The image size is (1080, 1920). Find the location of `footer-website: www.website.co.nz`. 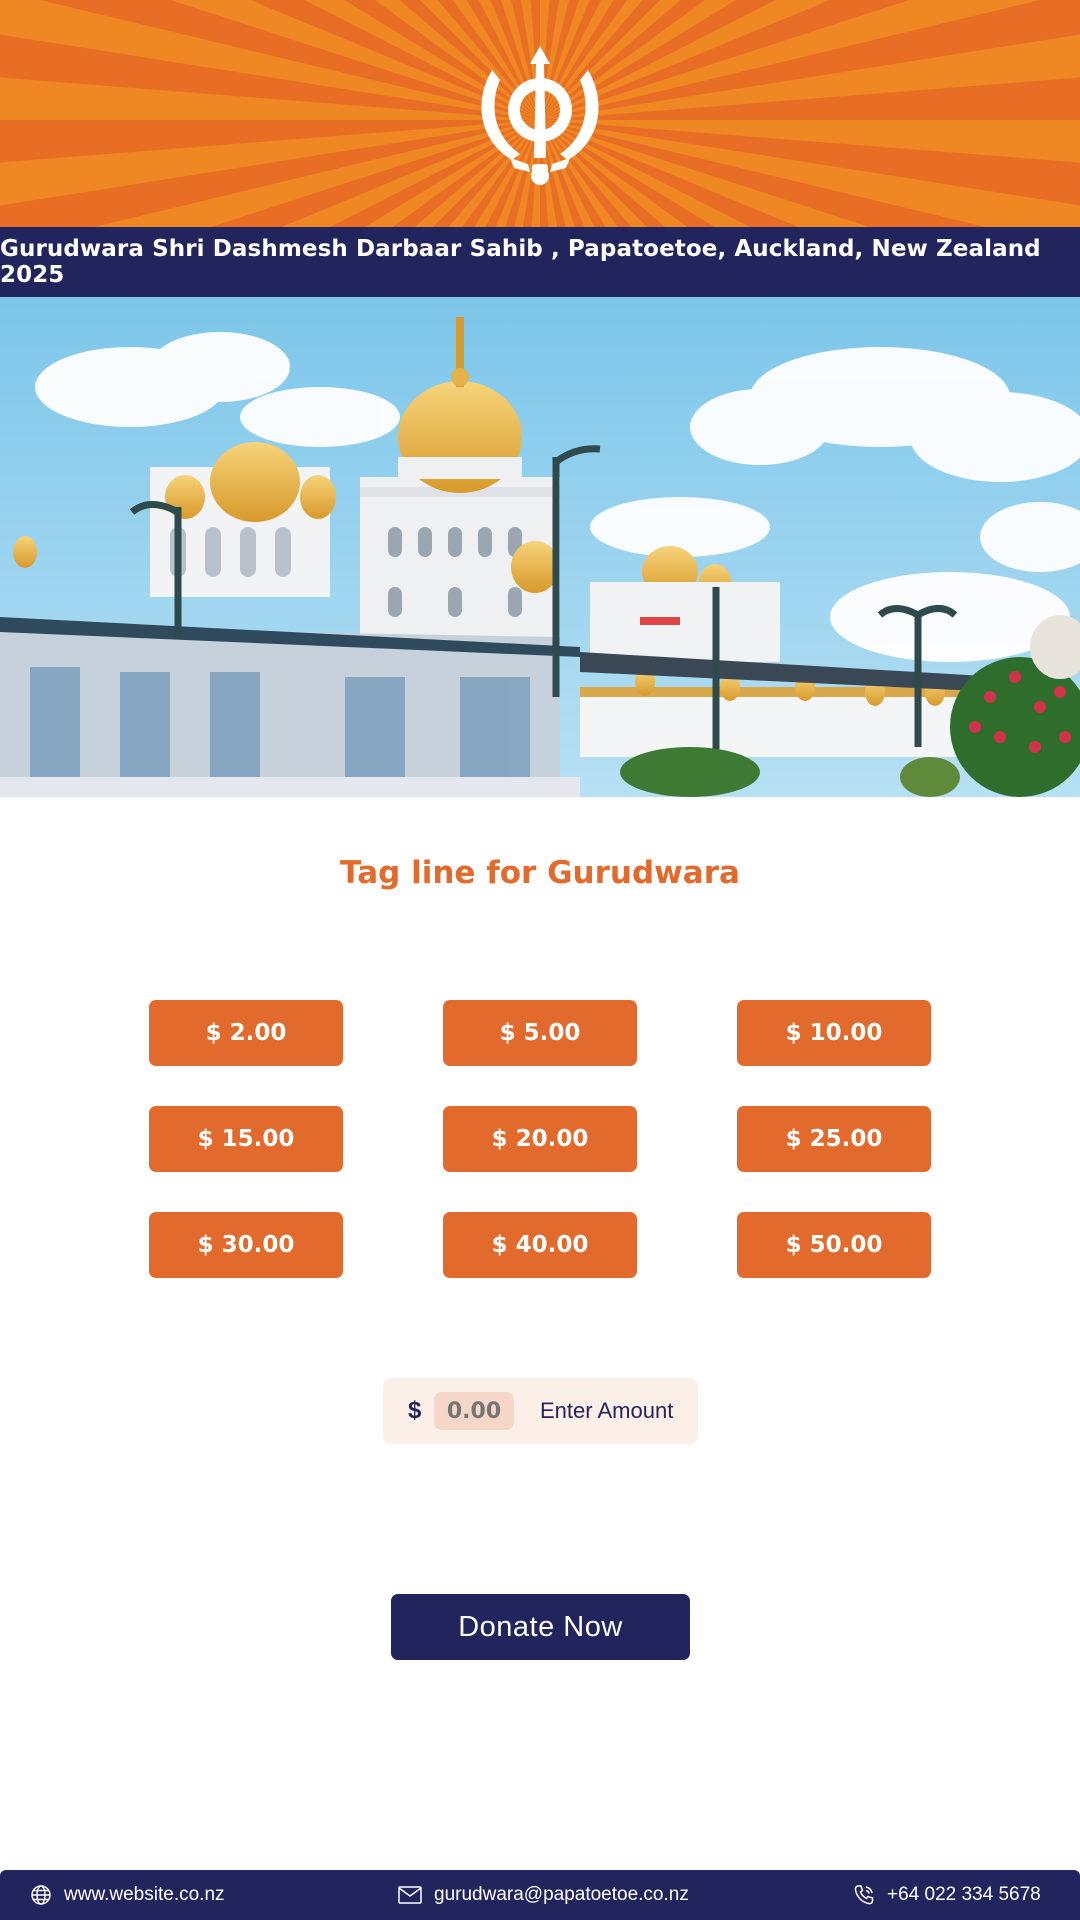

footer-website: www.website.co.nz is located at coordinates (127, 1895).